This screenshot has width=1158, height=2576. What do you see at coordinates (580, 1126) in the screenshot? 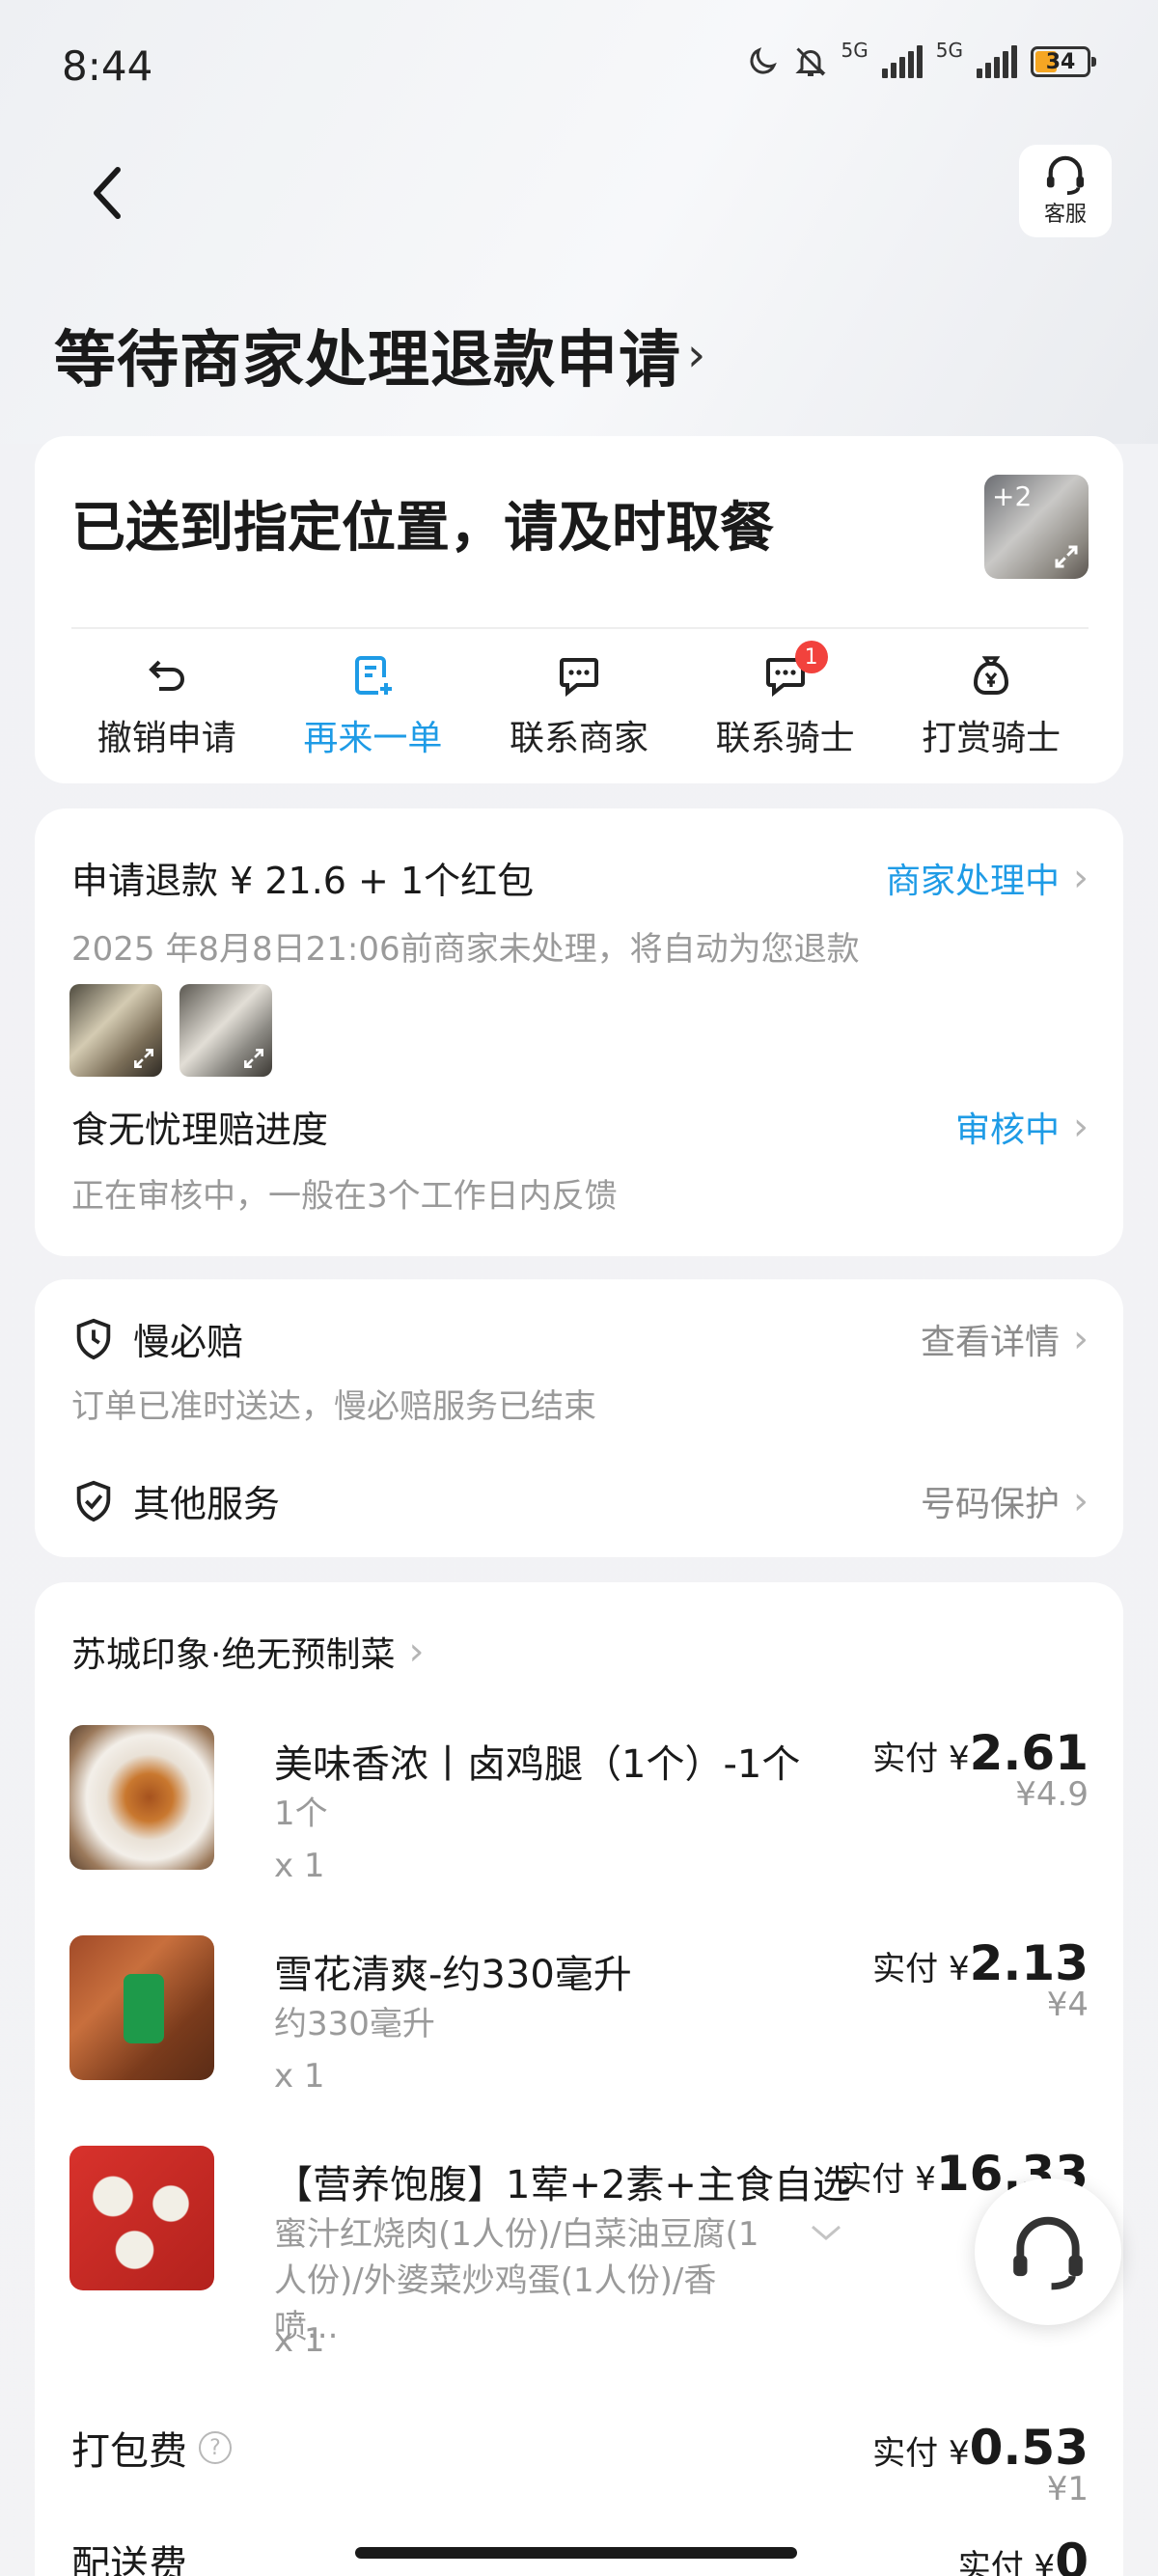
I see `claim-row: 食无忧理赔进度 审核中 ›` at bounding box center [580, 1126].